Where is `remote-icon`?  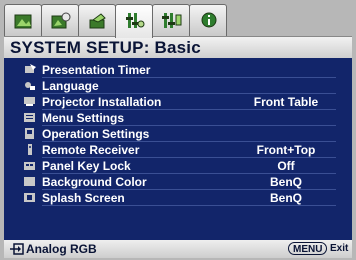
remote-icon is located at coordinates (30, 149).